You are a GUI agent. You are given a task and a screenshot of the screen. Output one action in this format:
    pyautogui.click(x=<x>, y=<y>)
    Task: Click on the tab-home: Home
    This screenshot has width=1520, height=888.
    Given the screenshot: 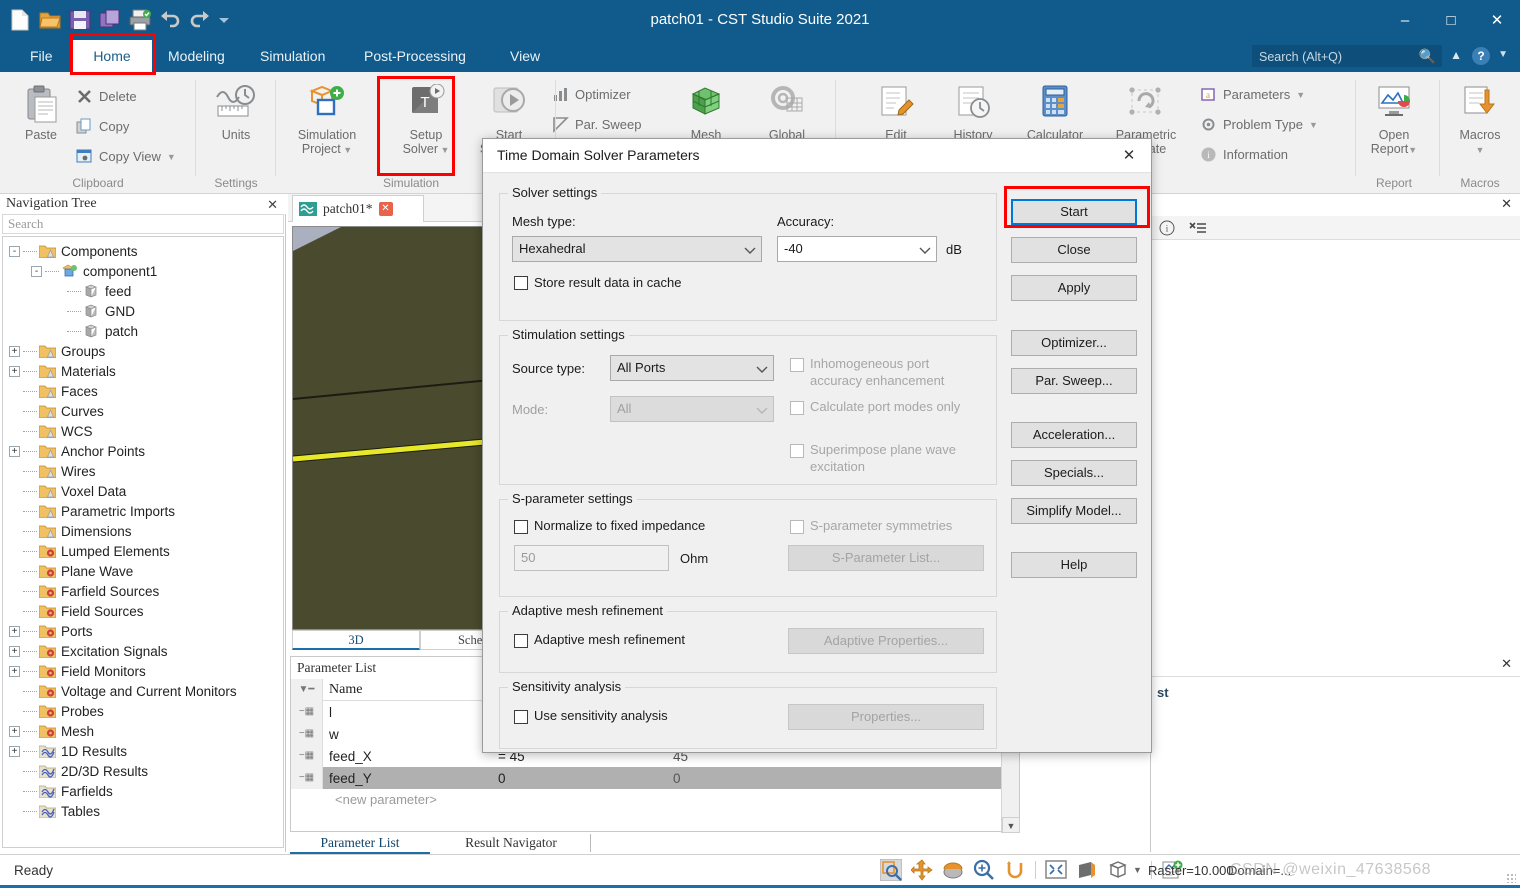 What is the action you would take?
    pyautogui.click(x=112, y=56)
    